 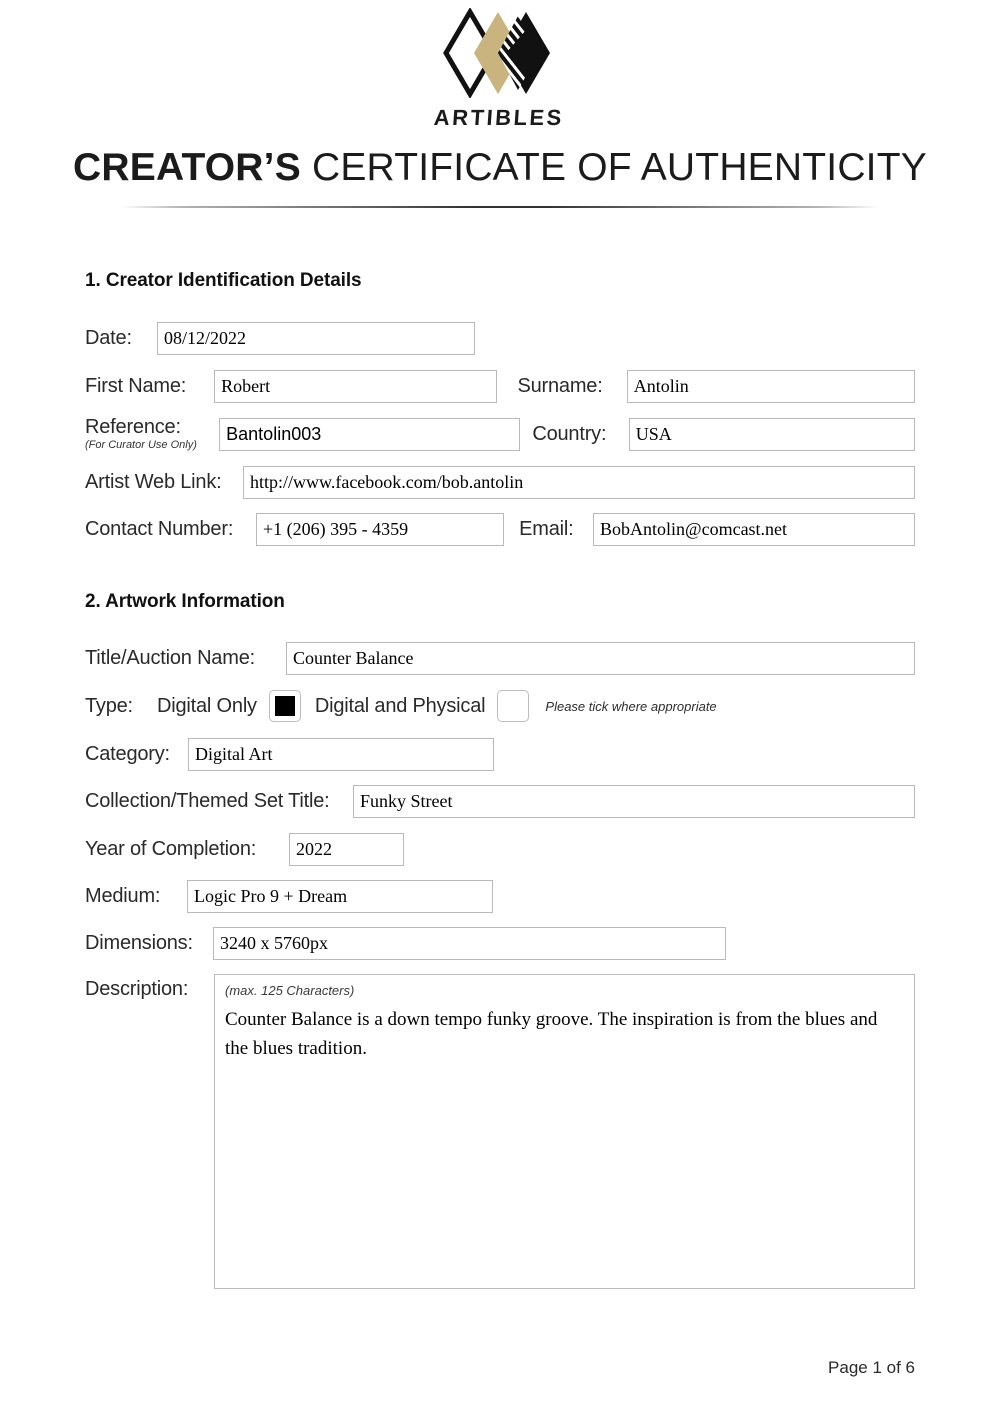 I want to click on label-artist-web-link: Artist Web Link:, so click(x=153, y=482).